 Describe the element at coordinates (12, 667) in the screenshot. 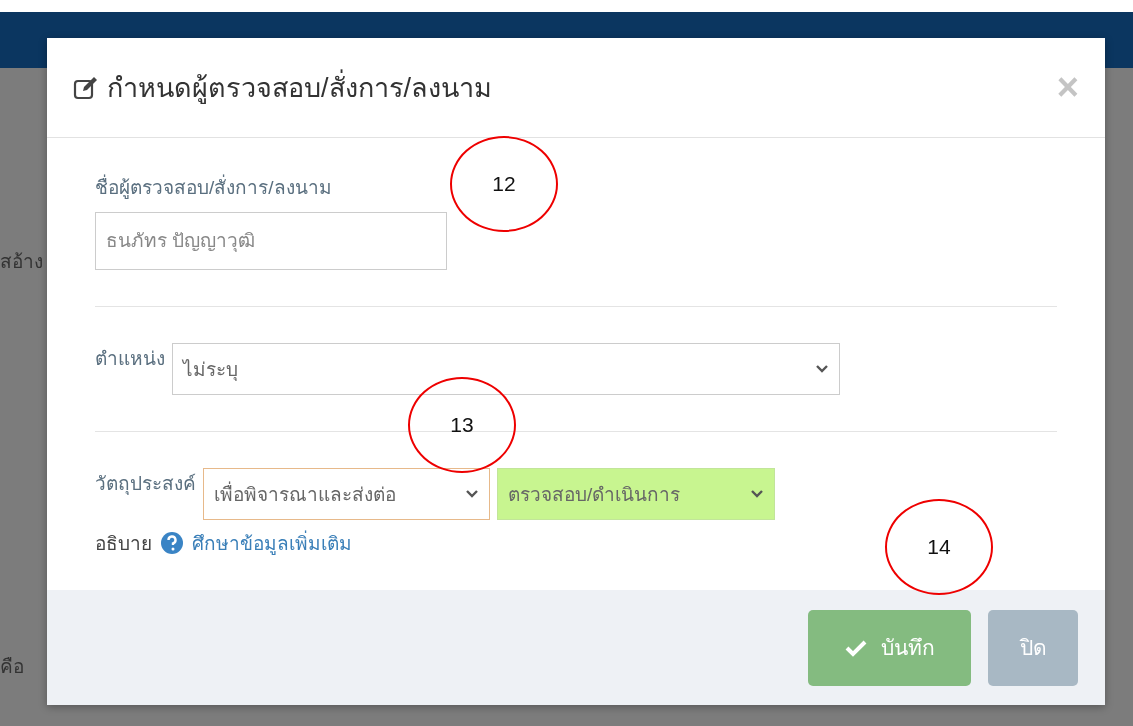

I see `background-text: คือ` at that location.